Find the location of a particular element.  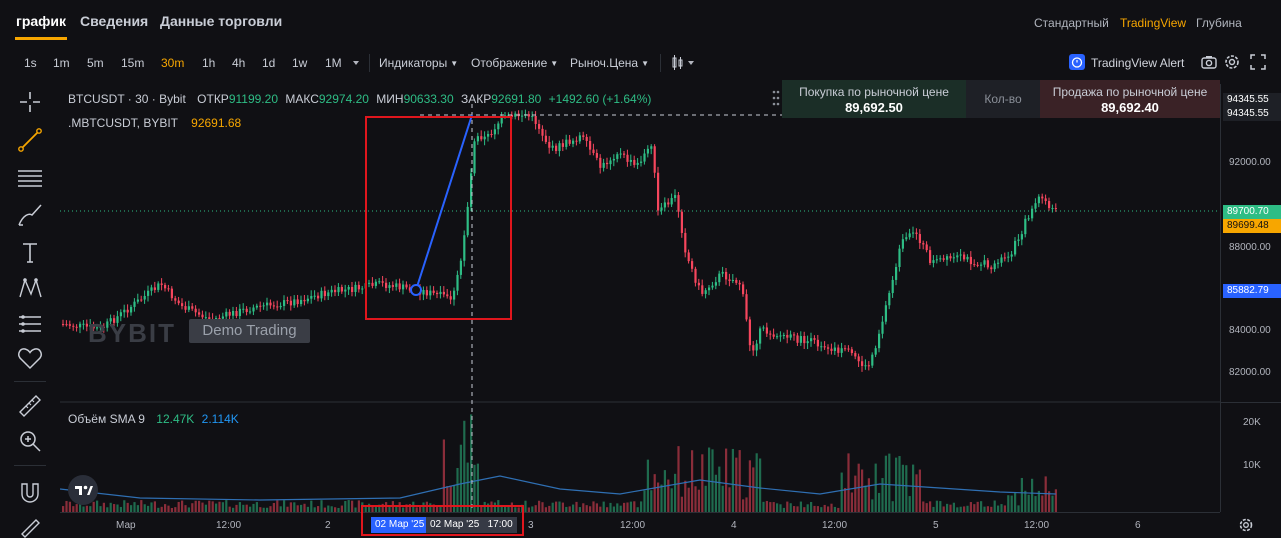

pane-divider is located at coordinates (1251, 402).